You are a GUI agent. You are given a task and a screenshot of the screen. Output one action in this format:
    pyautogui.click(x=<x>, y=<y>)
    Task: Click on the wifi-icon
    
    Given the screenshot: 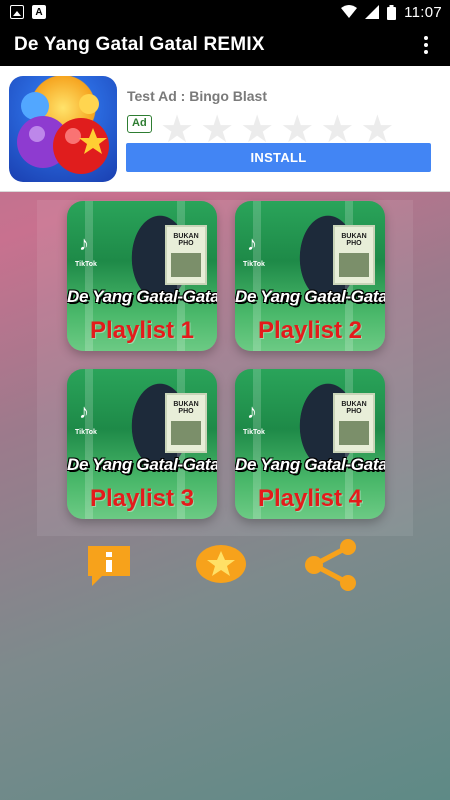 What is the action you would take?
    pyautogui.click(x=349, y=11)
    